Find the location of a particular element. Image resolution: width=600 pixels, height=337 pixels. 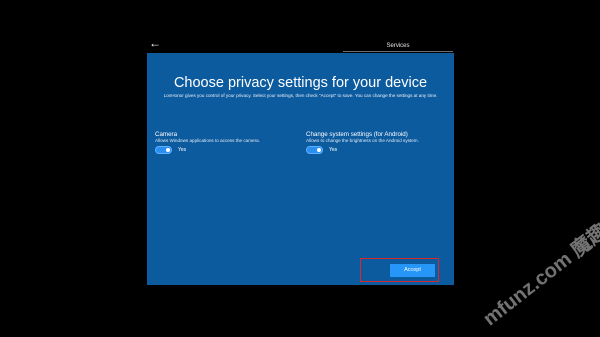

back-arrow-icon: ← is located at coordinates (155, 43).